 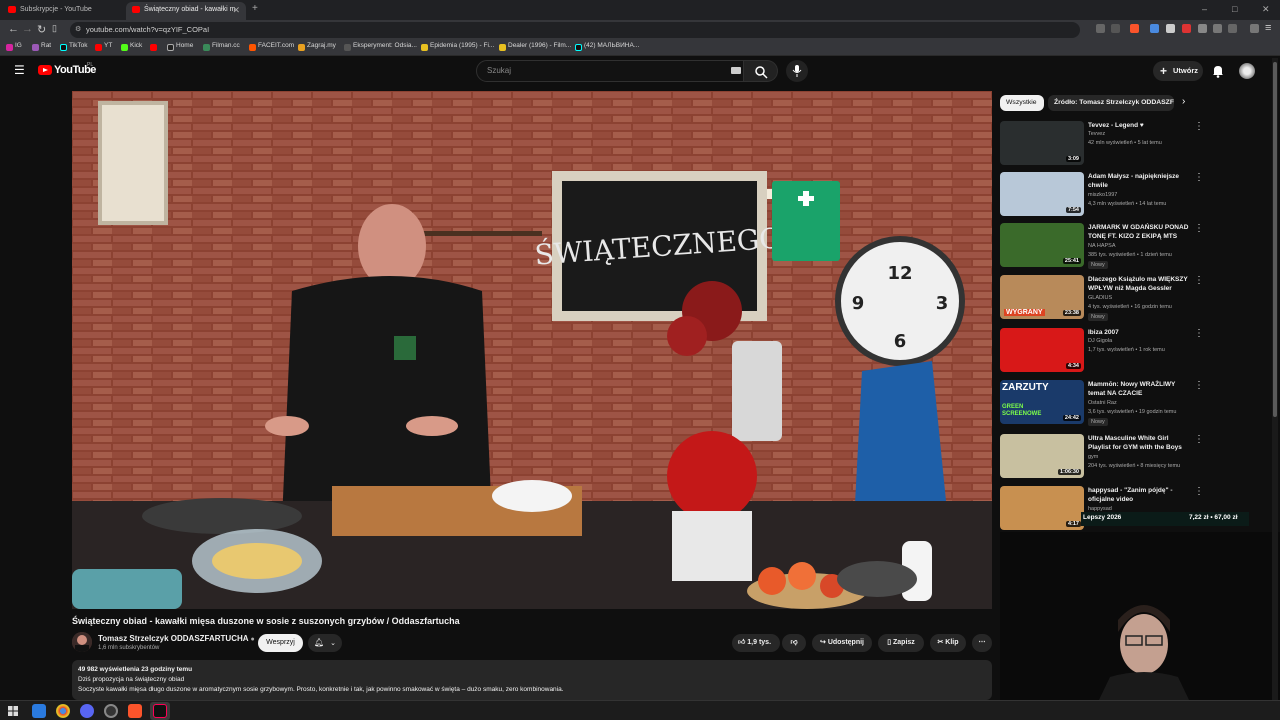 What do you see at coordinates (1247, 71) in the screenshot?
I see `account-avatar` at bounding box center [1247, 71].